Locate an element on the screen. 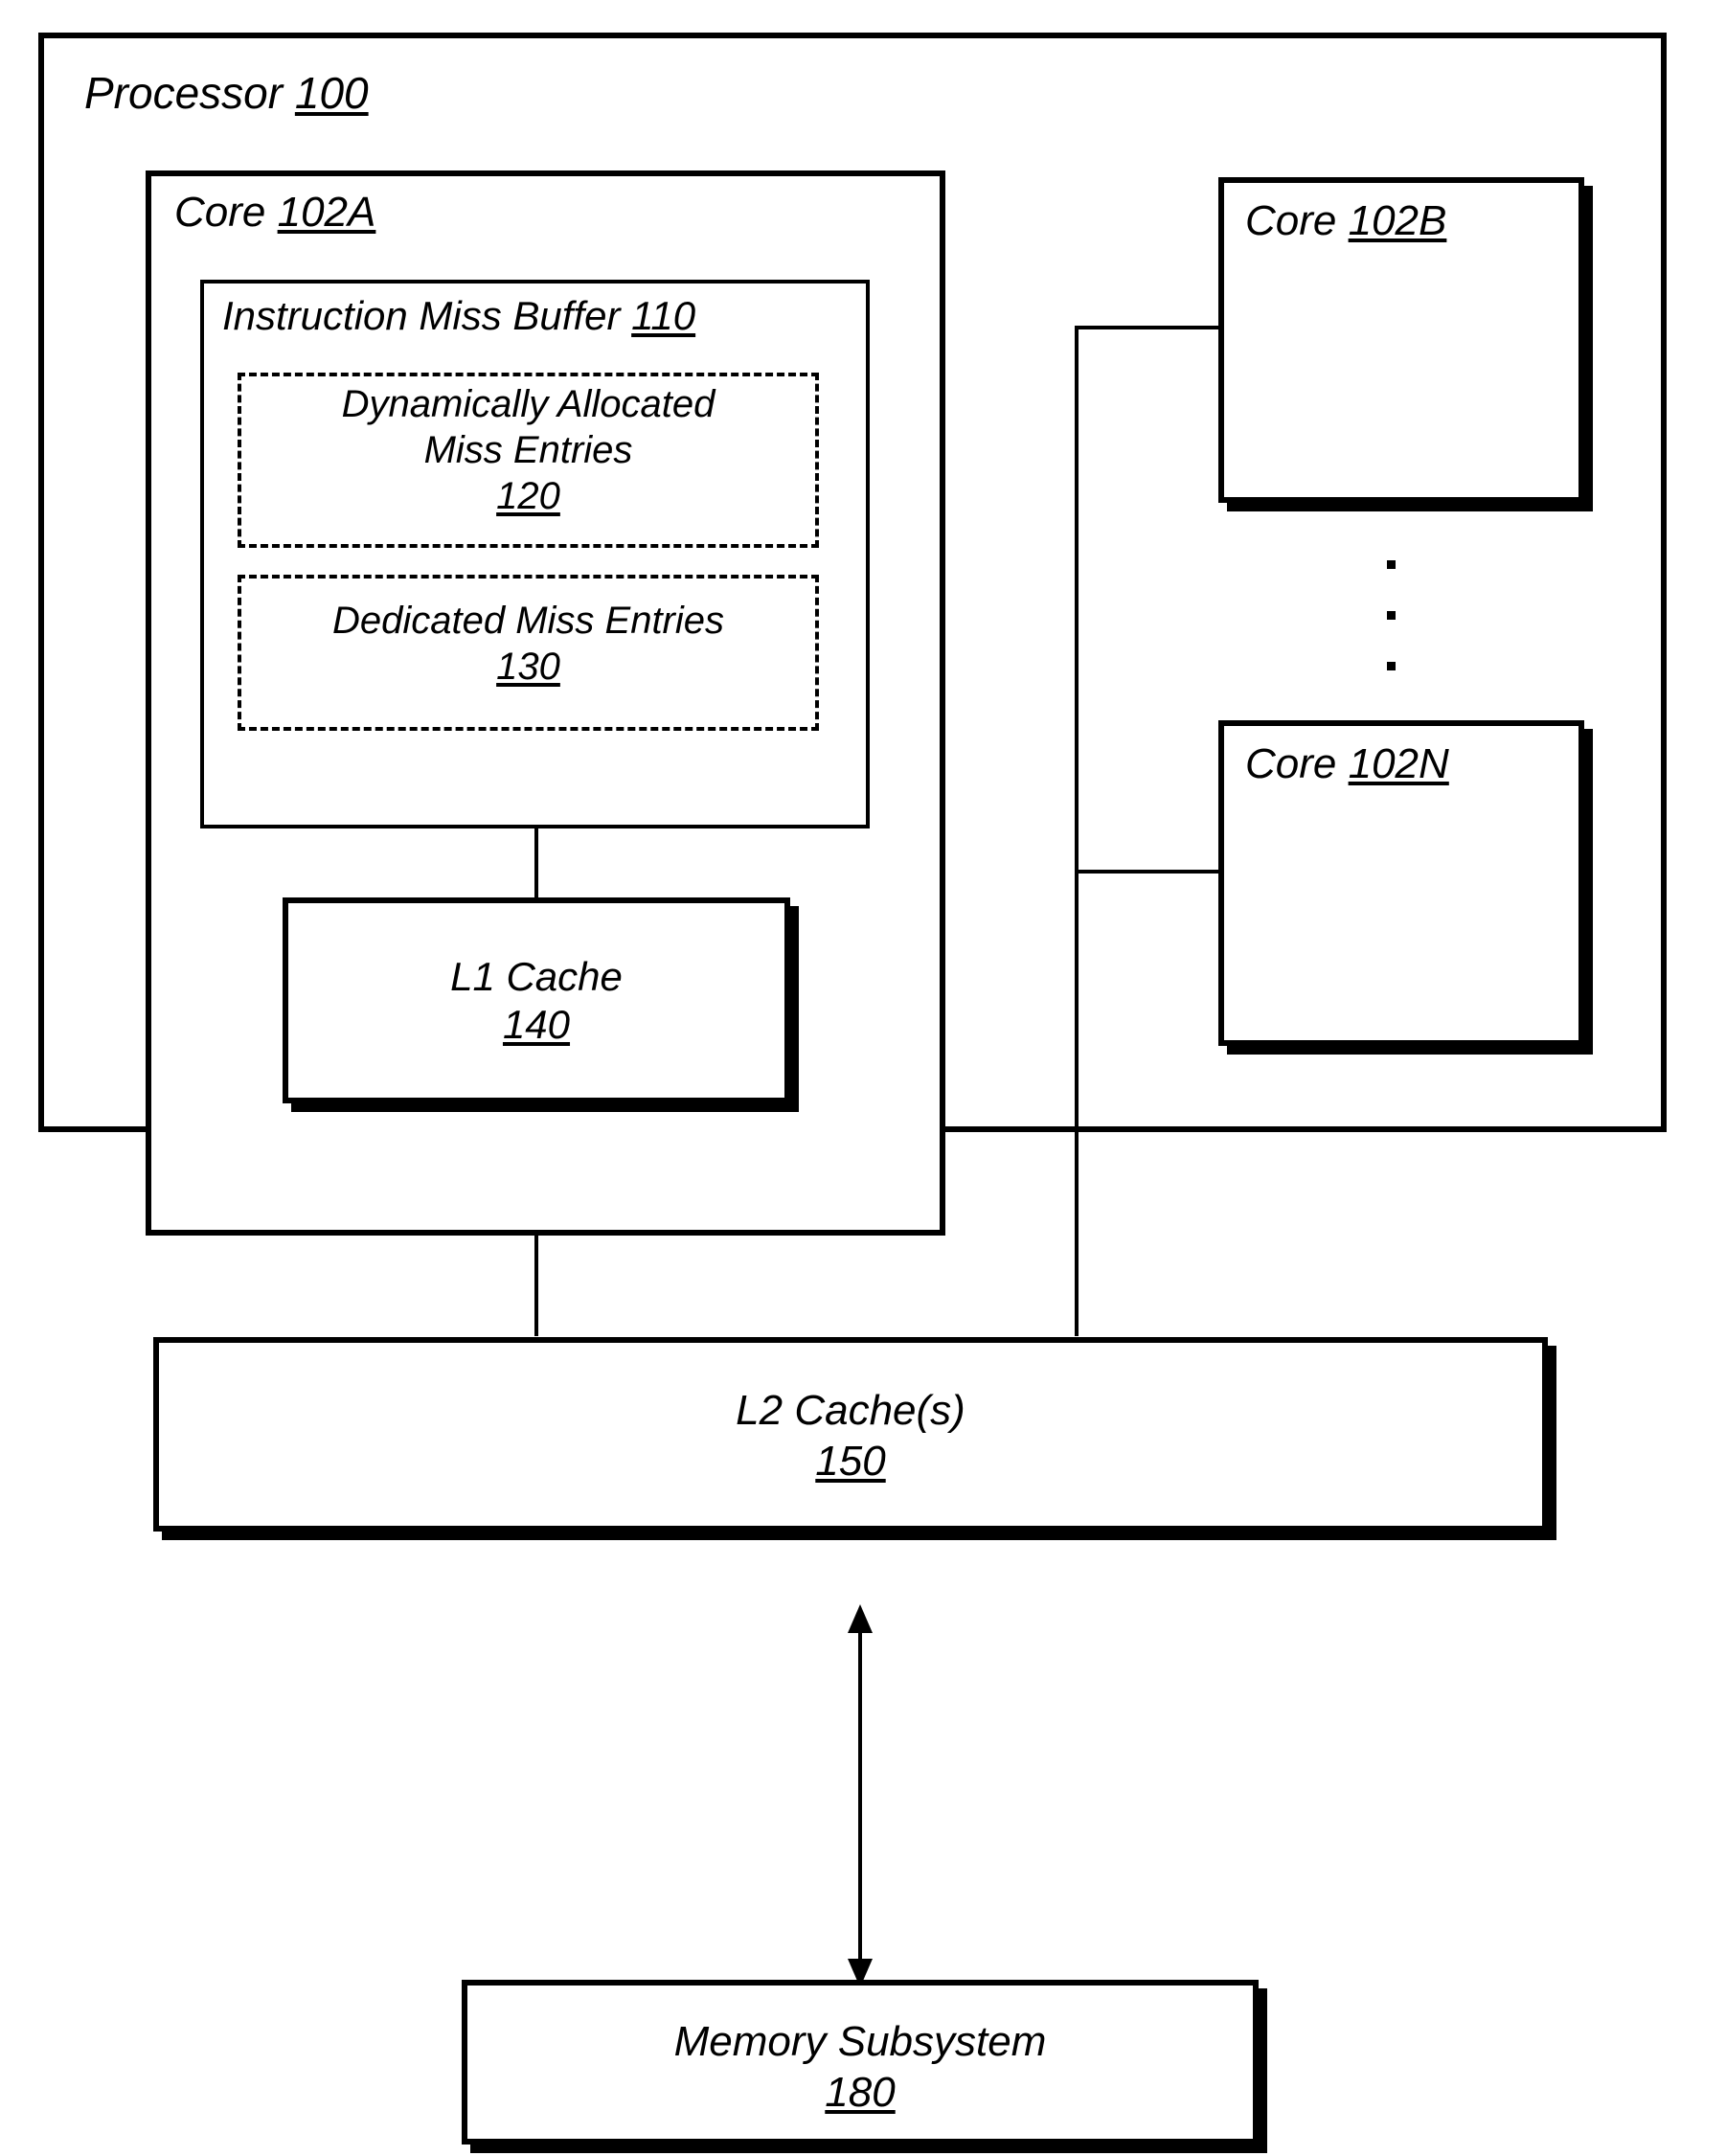 The height and width of the screenshot is (2156, 1726). processor-ref: 100 is located at coordinates (331, 93).